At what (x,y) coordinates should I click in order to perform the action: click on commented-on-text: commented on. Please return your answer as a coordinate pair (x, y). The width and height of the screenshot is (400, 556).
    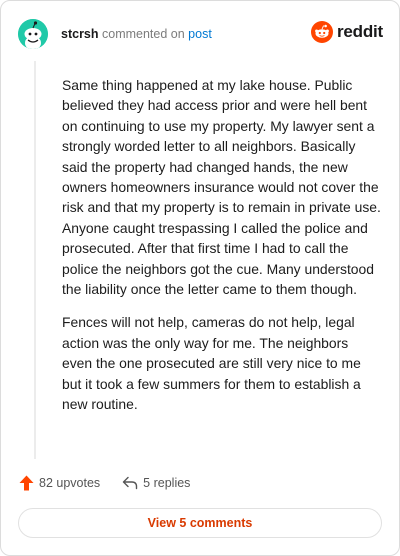
    Looking at the image, I should click on (143, 34).